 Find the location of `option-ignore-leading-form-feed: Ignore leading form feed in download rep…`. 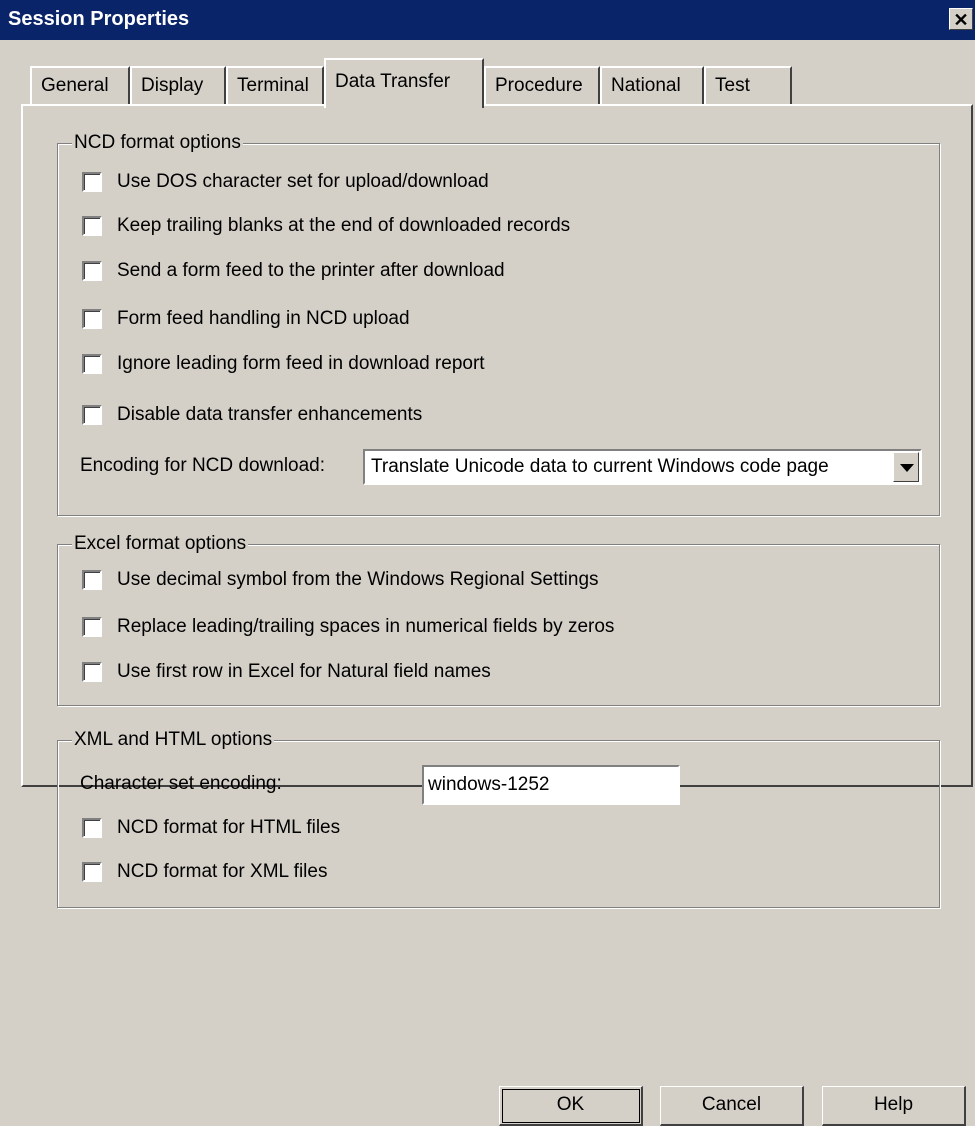

option-ignore-leading-form-feed: Ignore leading form feed in download rep… is located at coordinates (283, 366).